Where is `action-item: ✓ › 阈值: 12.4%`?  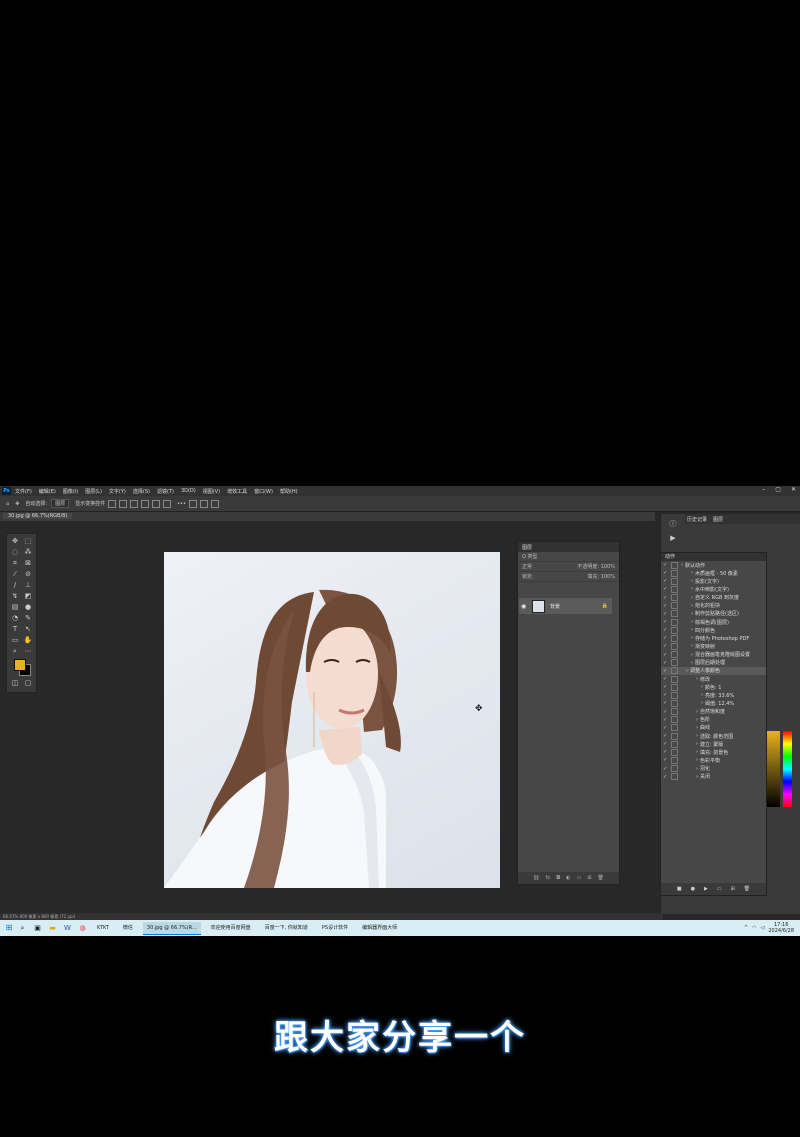
action-item: ✓ › 阈值: 12.4% is located at coordinates (713, 703).